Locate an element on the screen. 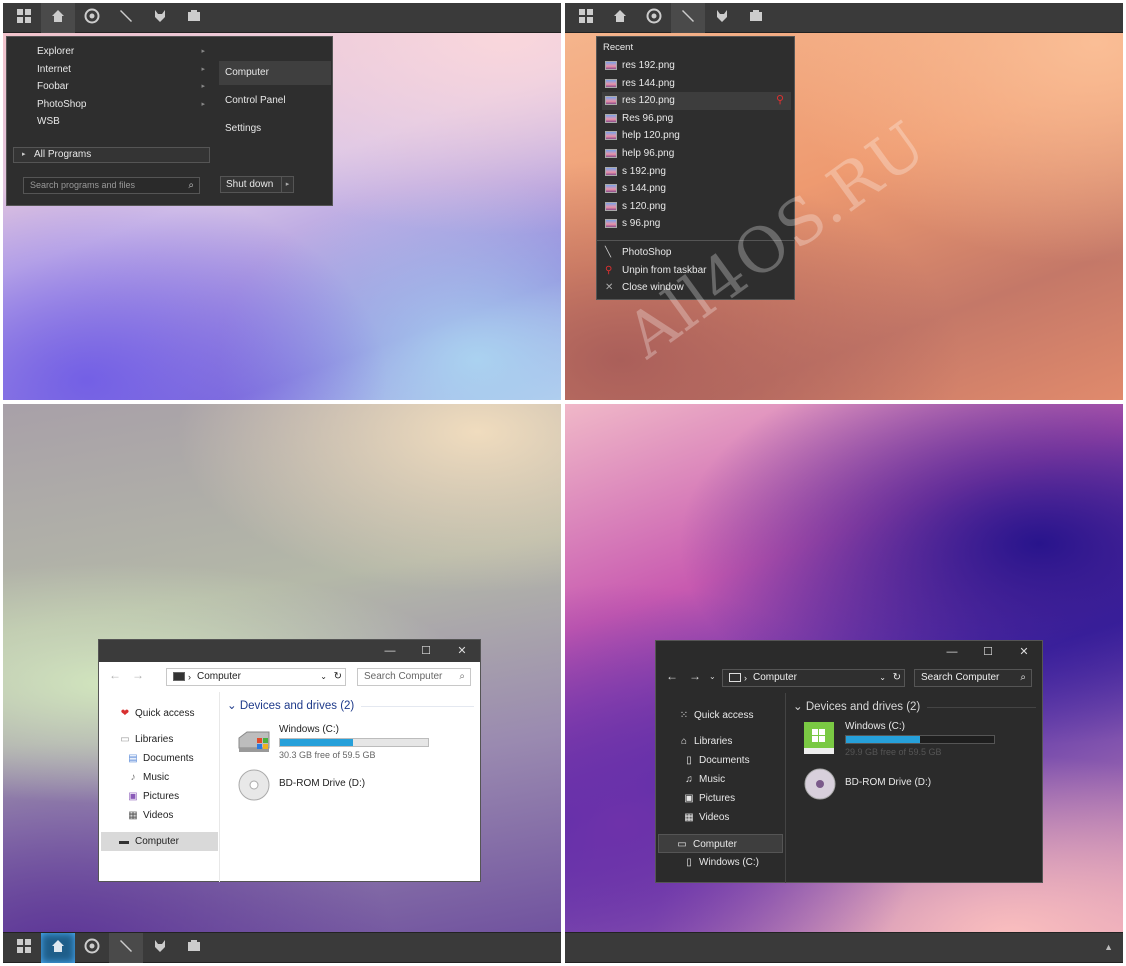 The image size is (1126, 966). start-link-control-panel: Control Panel is located at coordinates (275, 101).